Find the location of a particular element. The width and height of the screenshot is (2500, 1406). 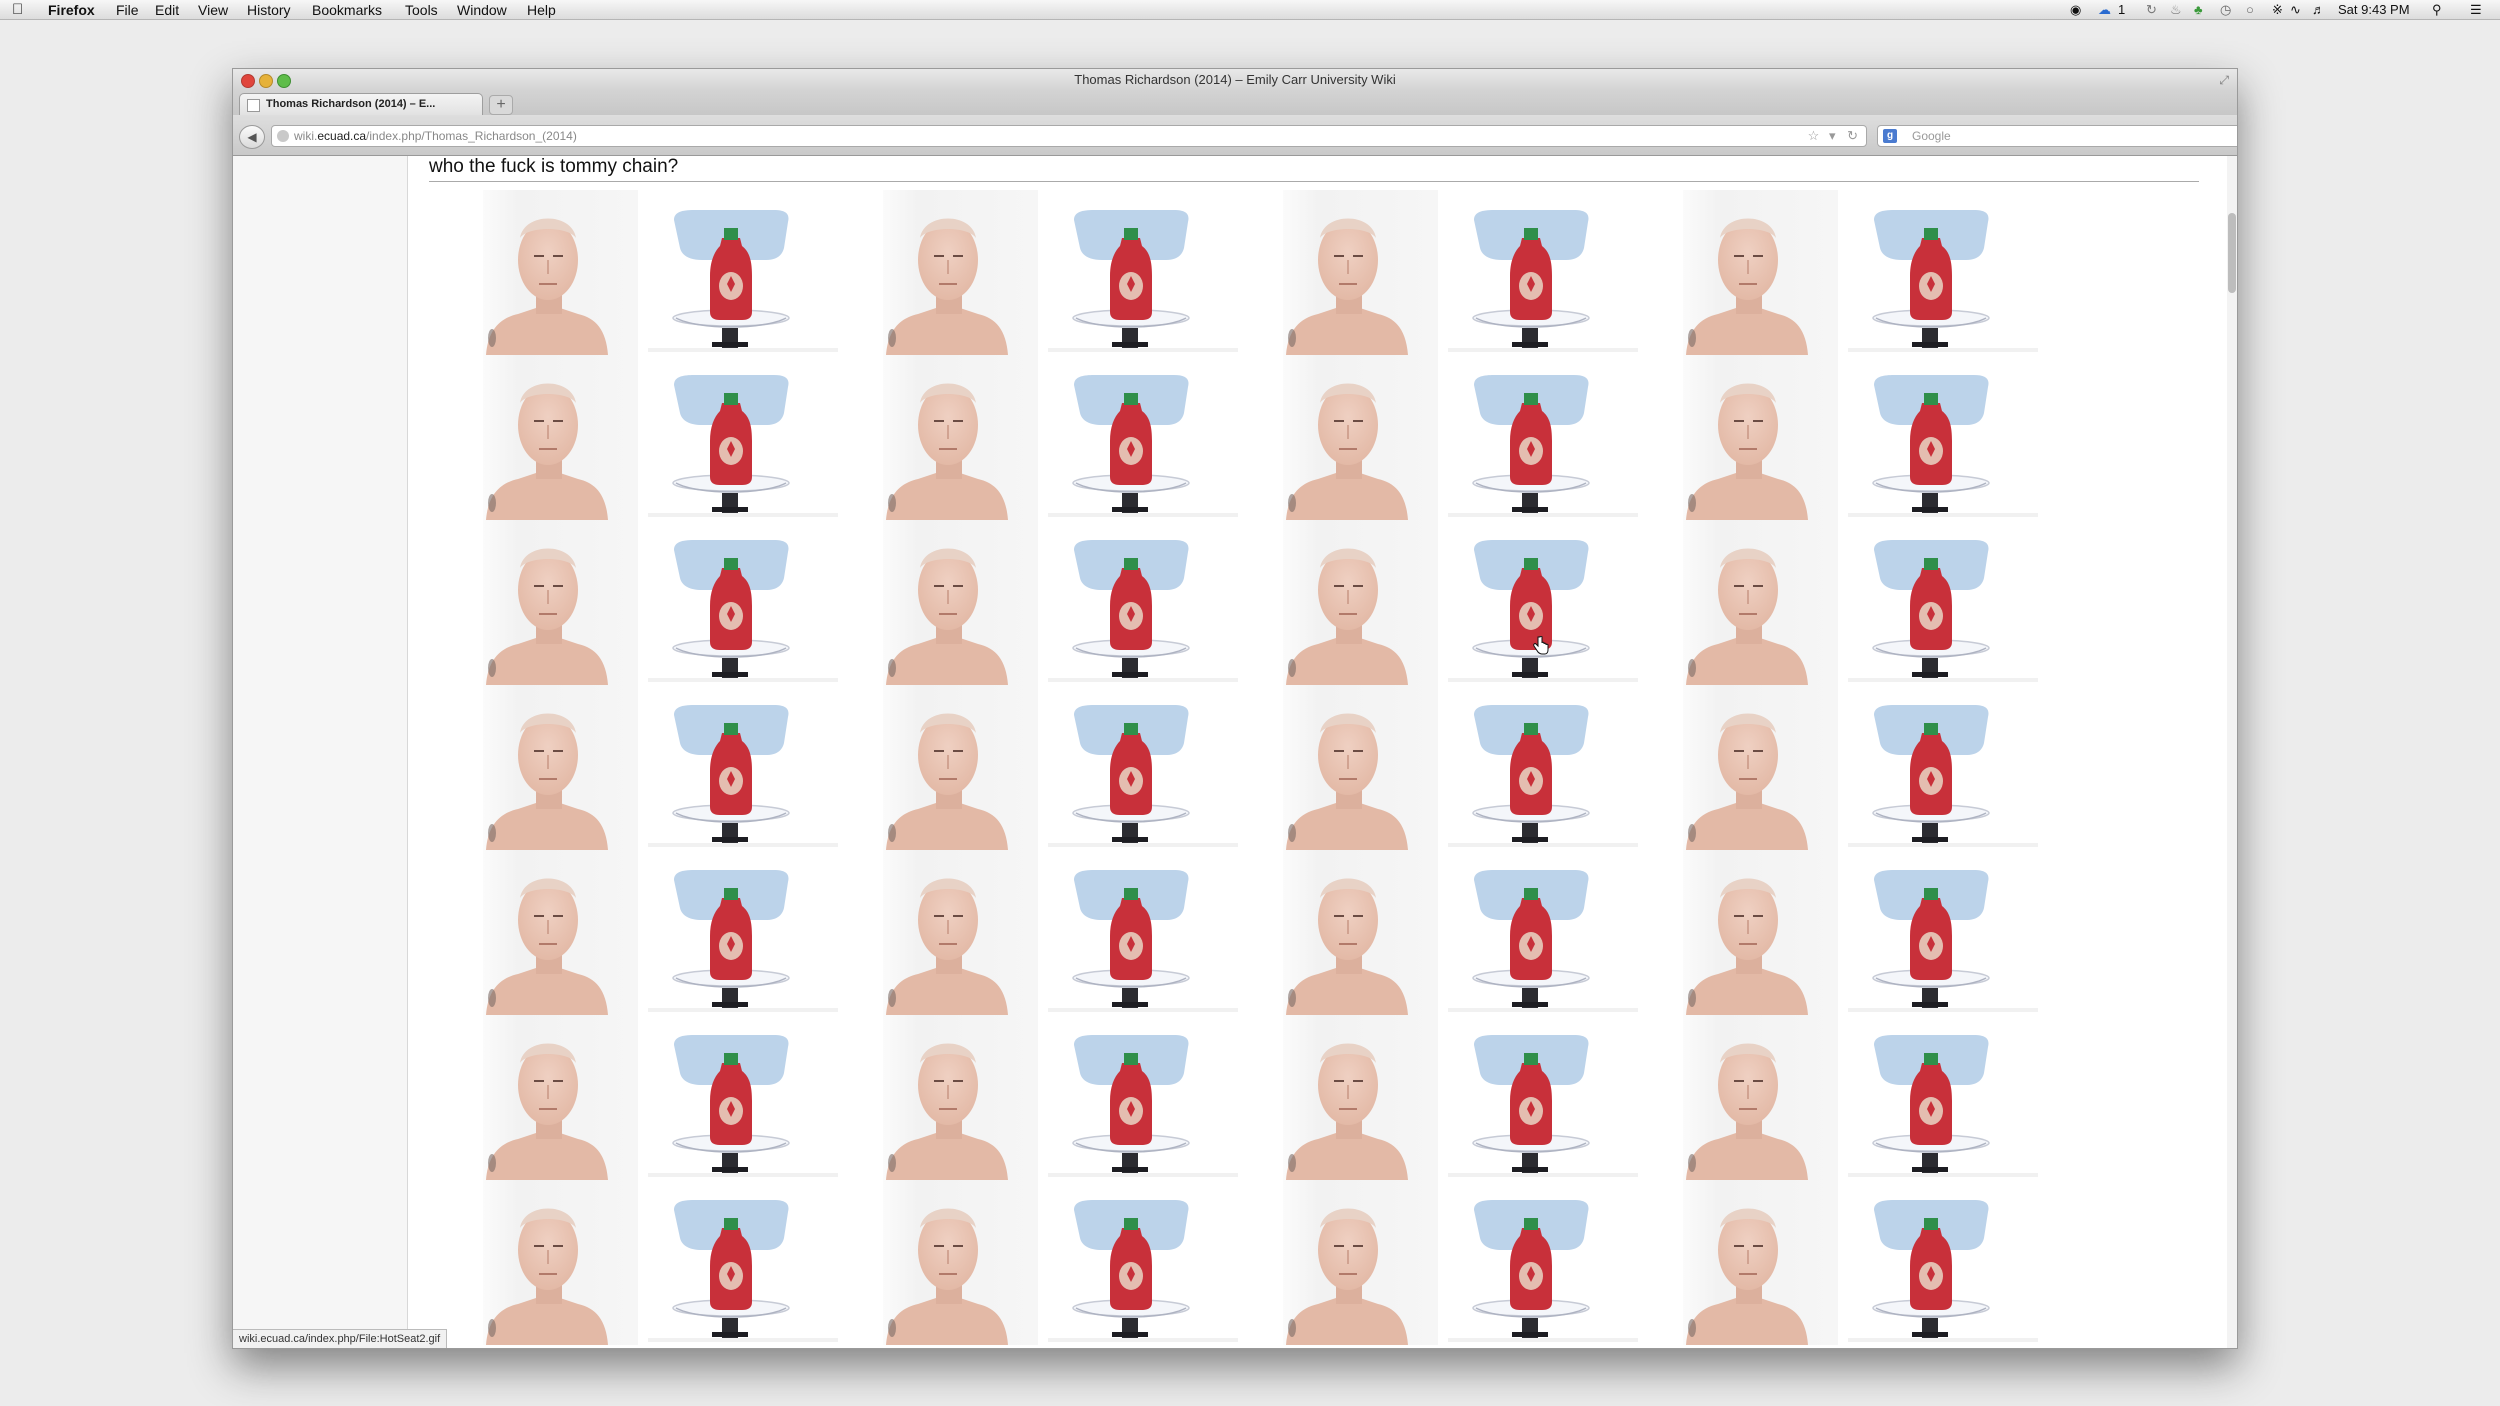

scrollbar-thumb is located at coordinates (2232, 253).